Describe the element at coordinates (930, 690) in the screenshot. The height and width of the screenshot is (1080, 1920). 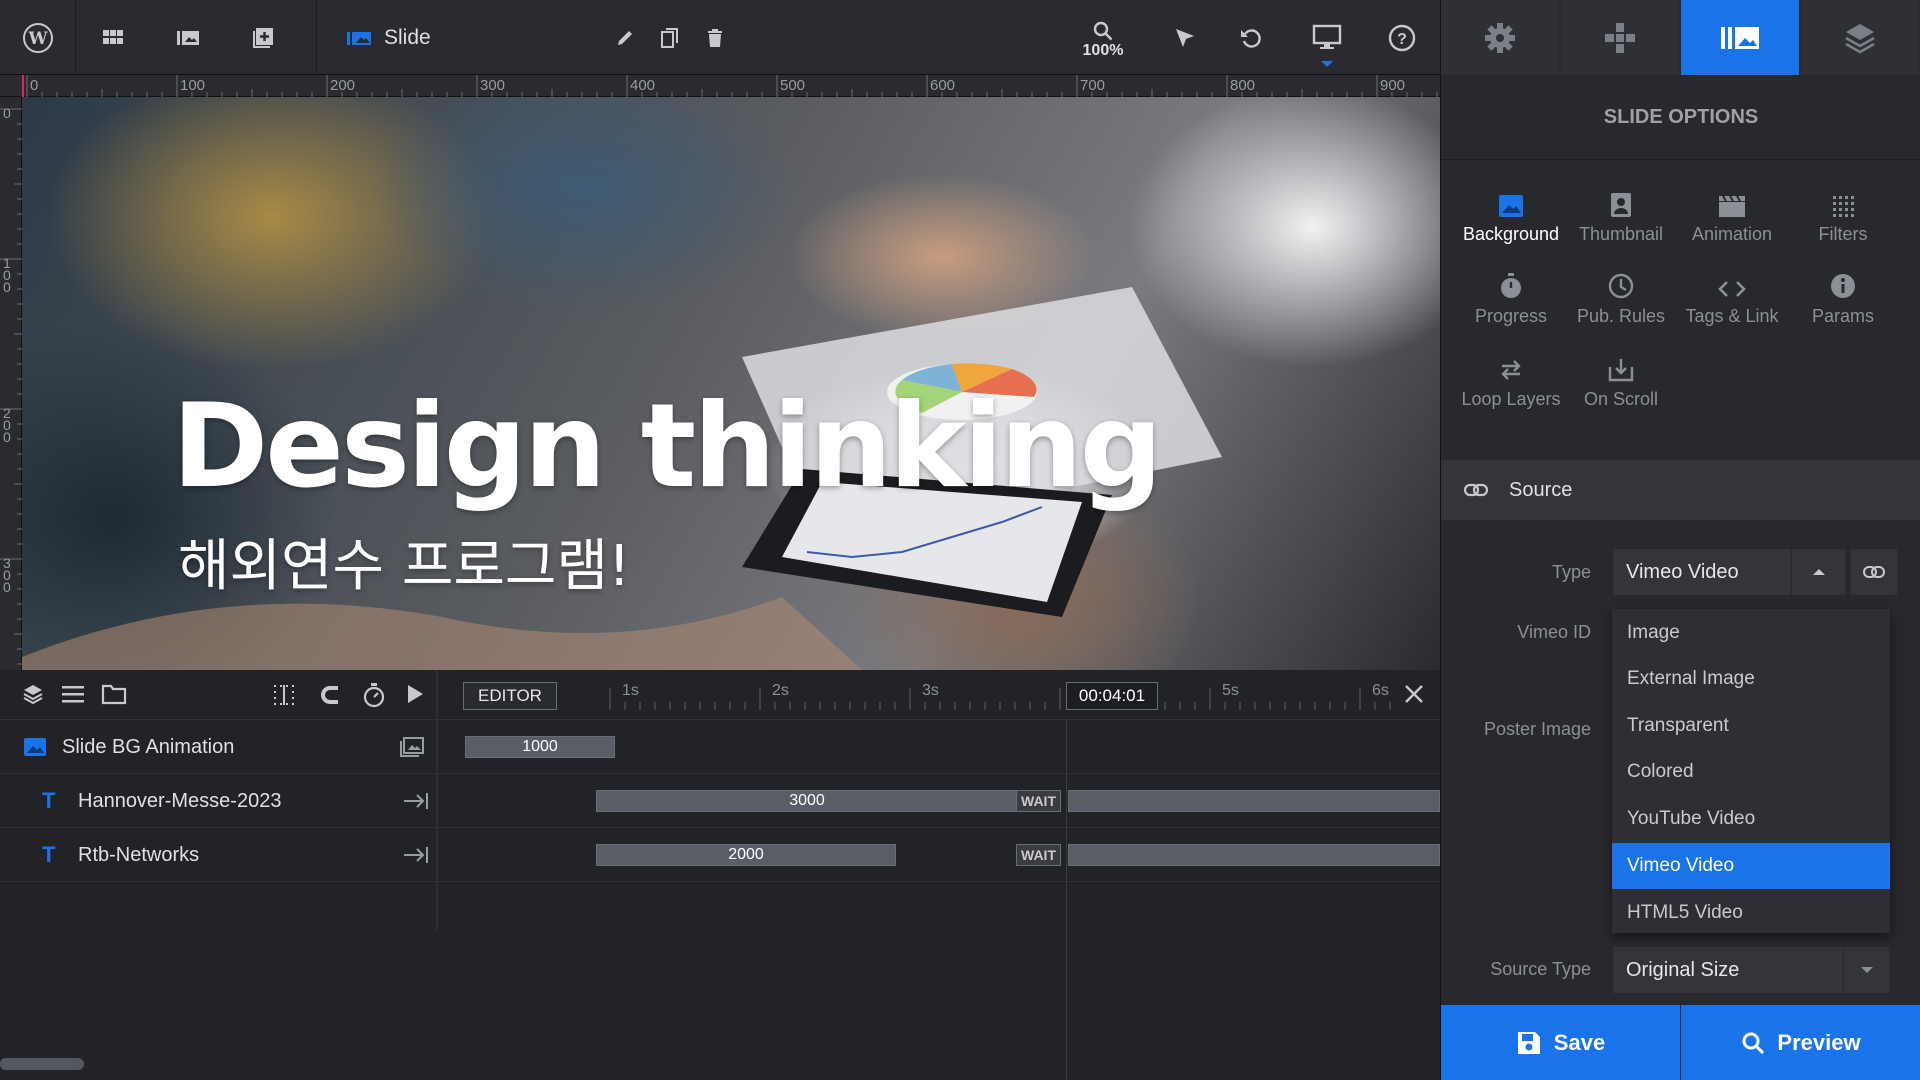
I see `timeline-time-mark: 3s` at that location.